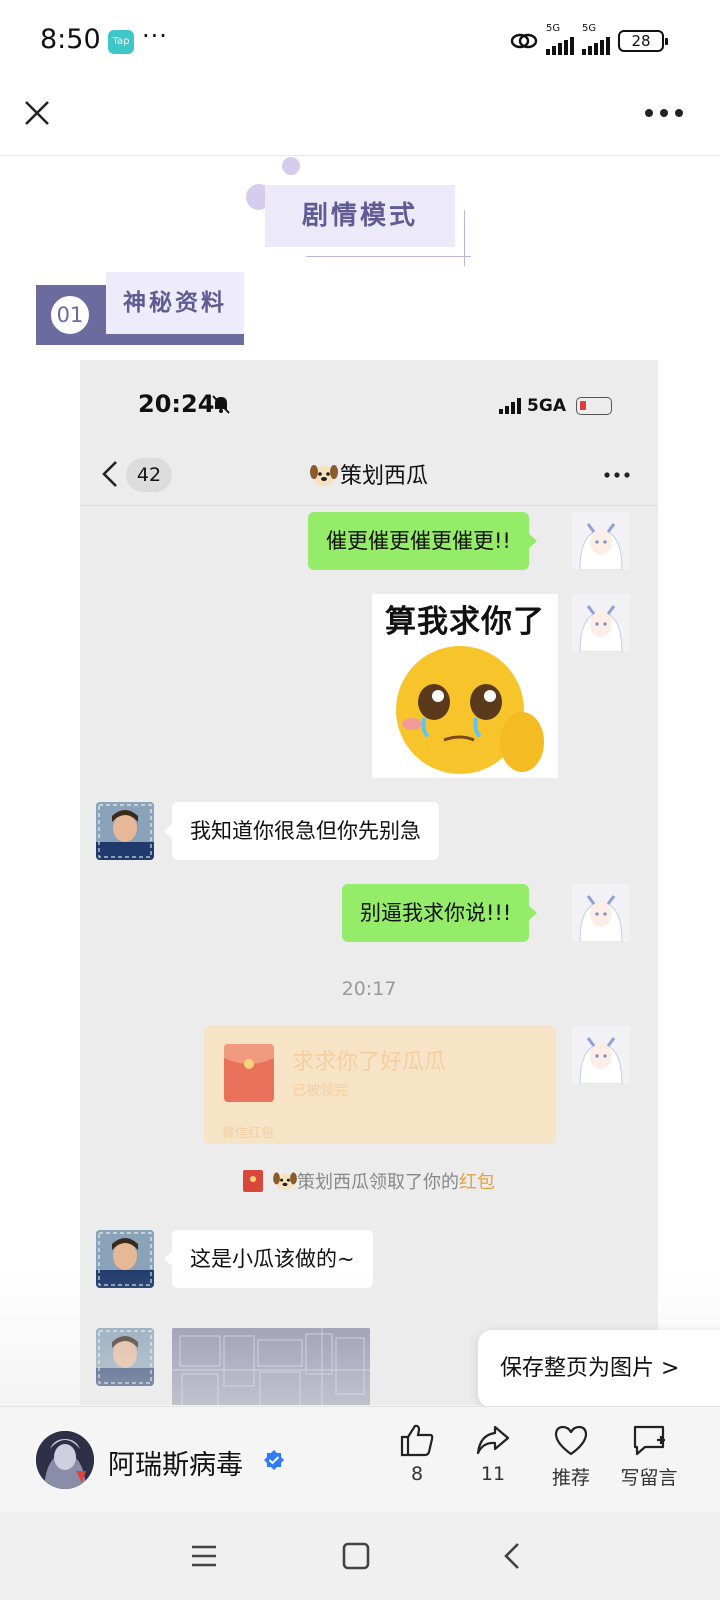 The width and height of the screenshot is (720, 1600). What do you see at coordinates (274, 1460) in the screenshot?
I see `verified-badge-icon` at bounding box center [274, 1460].